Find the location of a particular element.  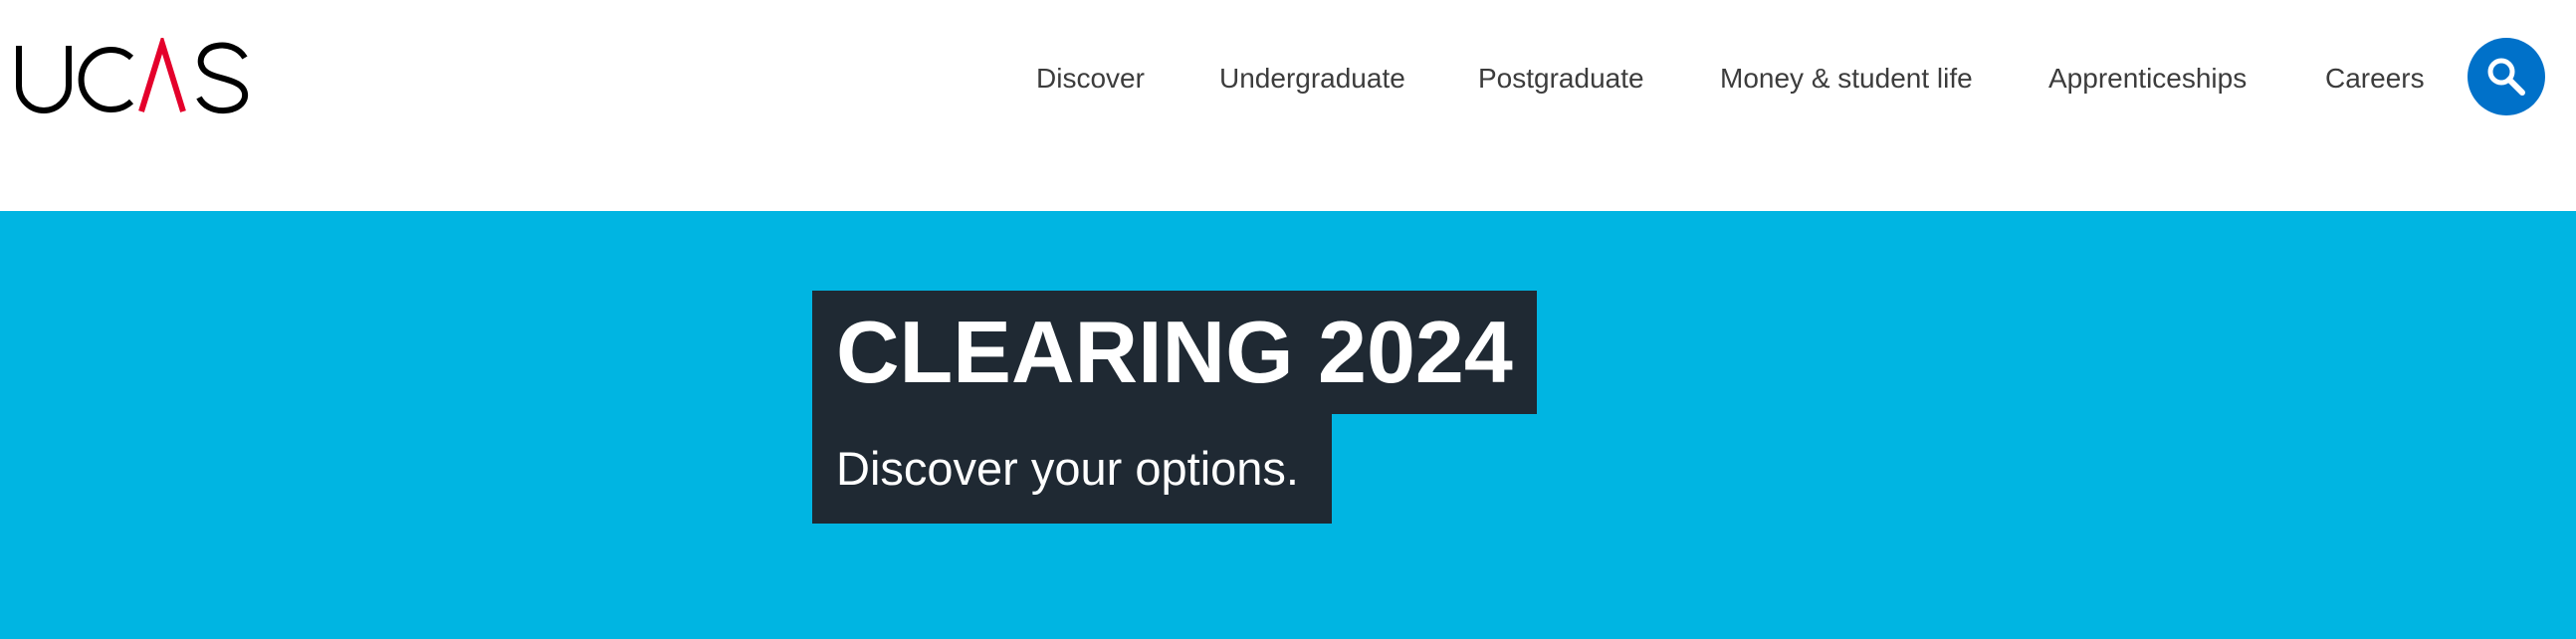

hero-title: CLEARING 2024 is located at coordinates (1174, 353).